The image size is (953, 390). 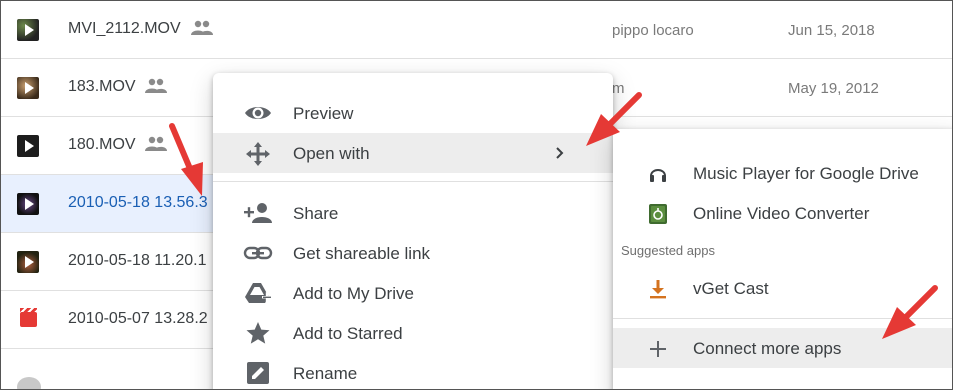 What do you see at coordinates (413, 181) in the screenshot?
I see `menu-divider` at bounding box center [413, 181].